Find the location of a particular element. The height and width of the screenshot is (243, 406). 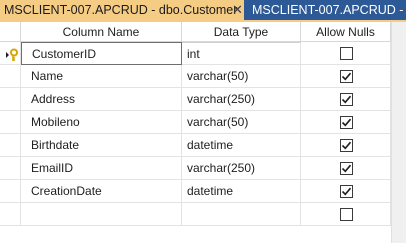

table-row: Name varchar(50) is located at coordinates (195, 76).